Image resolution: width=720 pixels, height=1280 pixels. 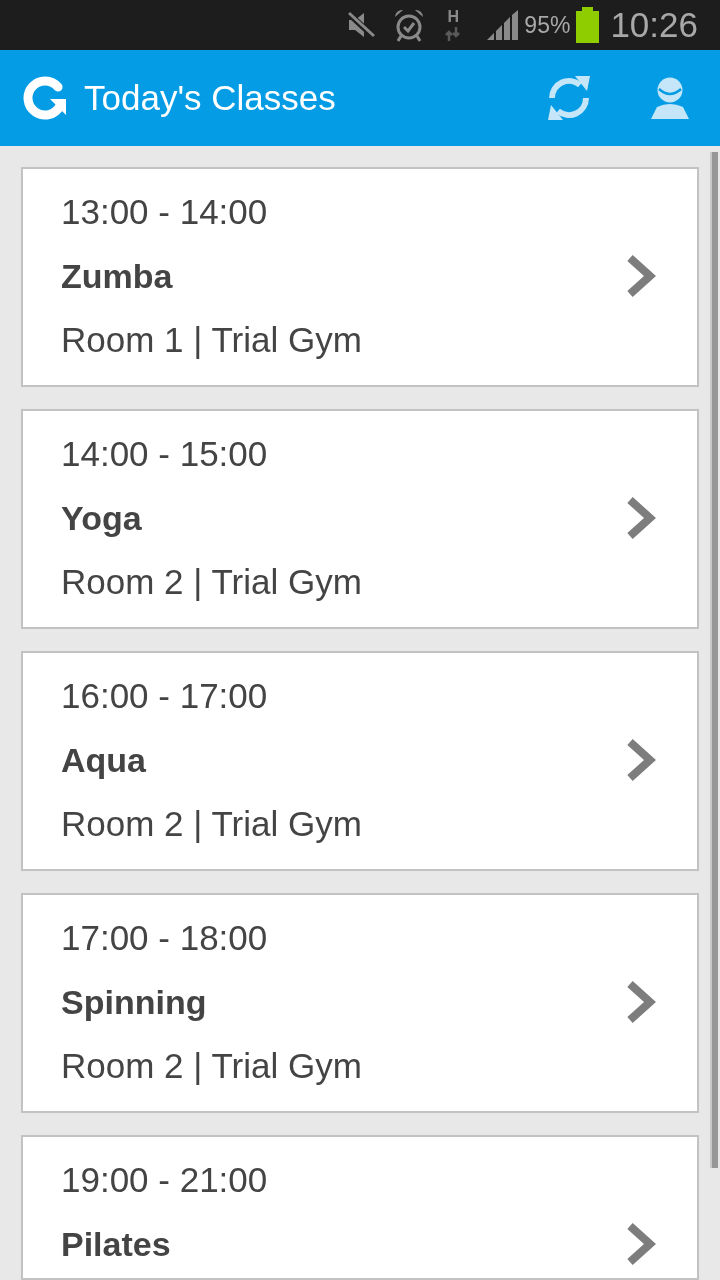 What do you see at coordinates (670, 98) in the screenshot?
I see `user-profile-icon` at bounding box center [670, 98].